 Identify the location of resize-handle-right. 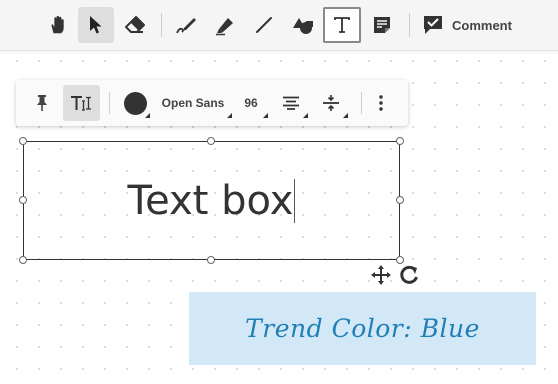
(400, 200).